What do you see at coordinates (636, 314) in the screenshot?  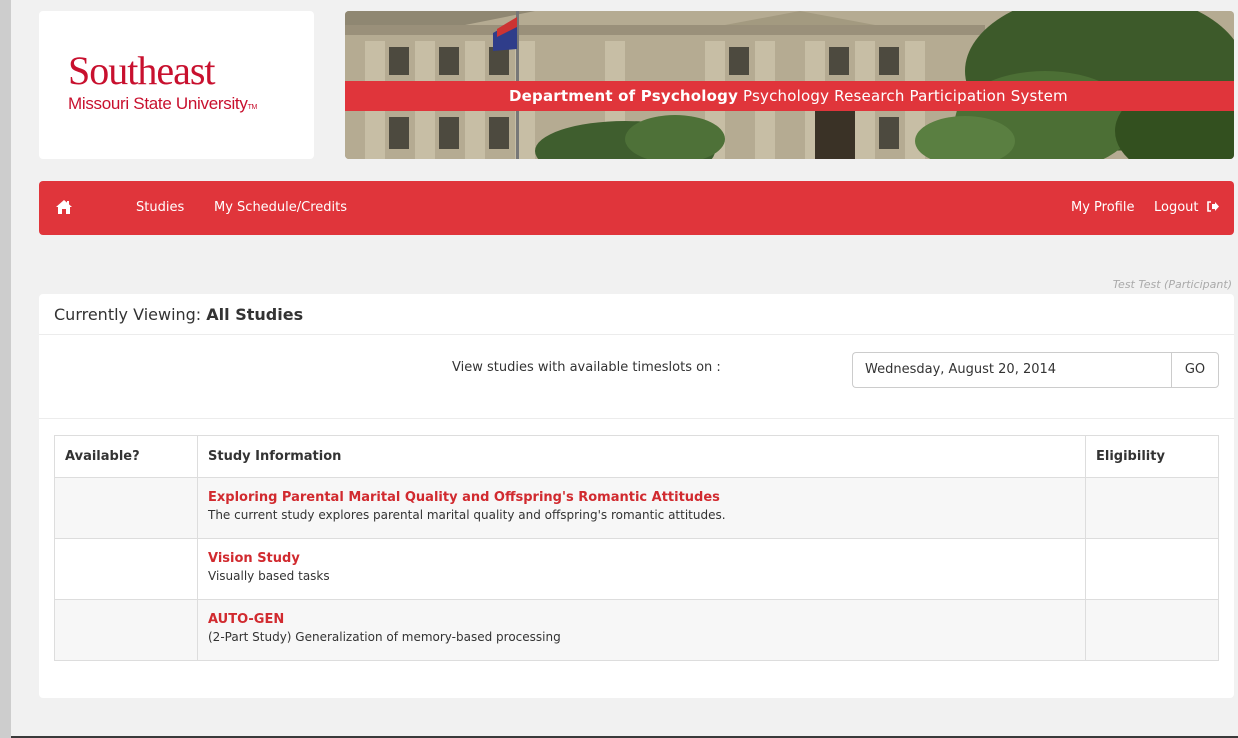 I see `panel-heading: Currently Viewing: All Studies` at bounding box center [636, 314].